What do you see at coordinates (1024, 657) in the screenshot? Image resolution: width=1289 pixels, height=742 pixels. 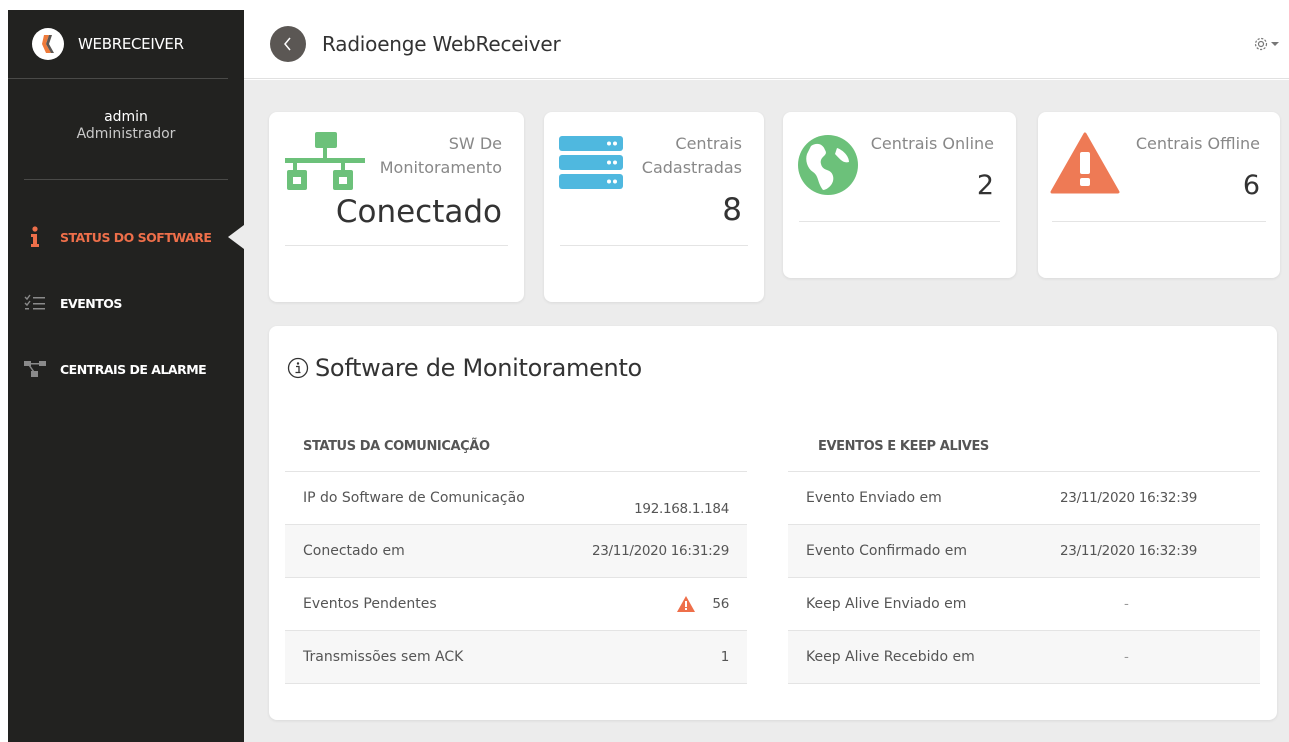 I see `table-row: Keep Alive Recebido em -` at bounding box center [1024, 657].